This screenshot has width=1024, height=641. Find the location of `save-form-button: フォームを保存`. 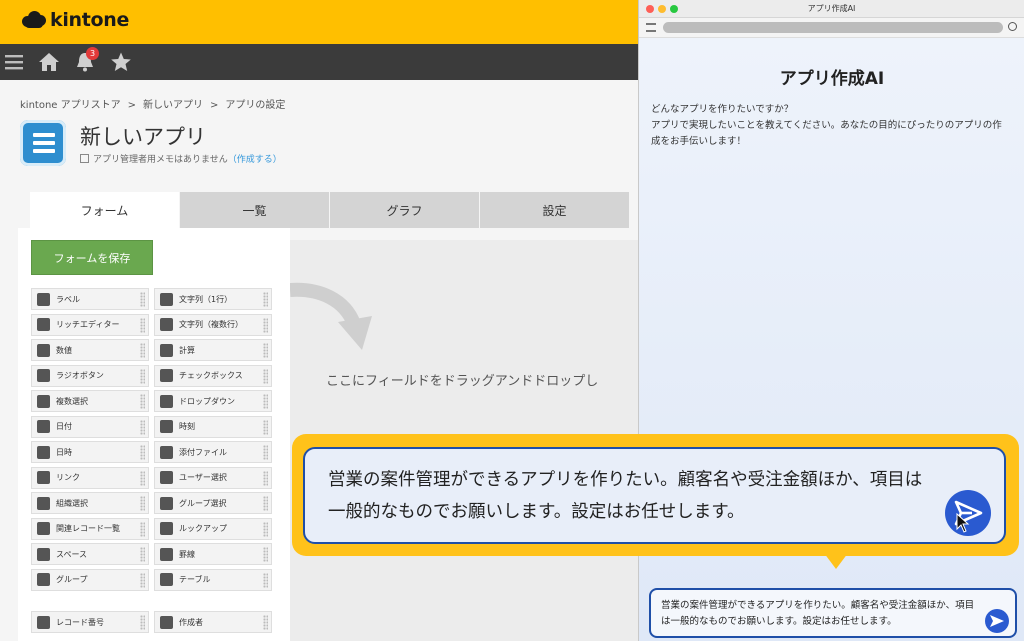

save-form-button: フォームを保存 is located at coordinates (92, 257).